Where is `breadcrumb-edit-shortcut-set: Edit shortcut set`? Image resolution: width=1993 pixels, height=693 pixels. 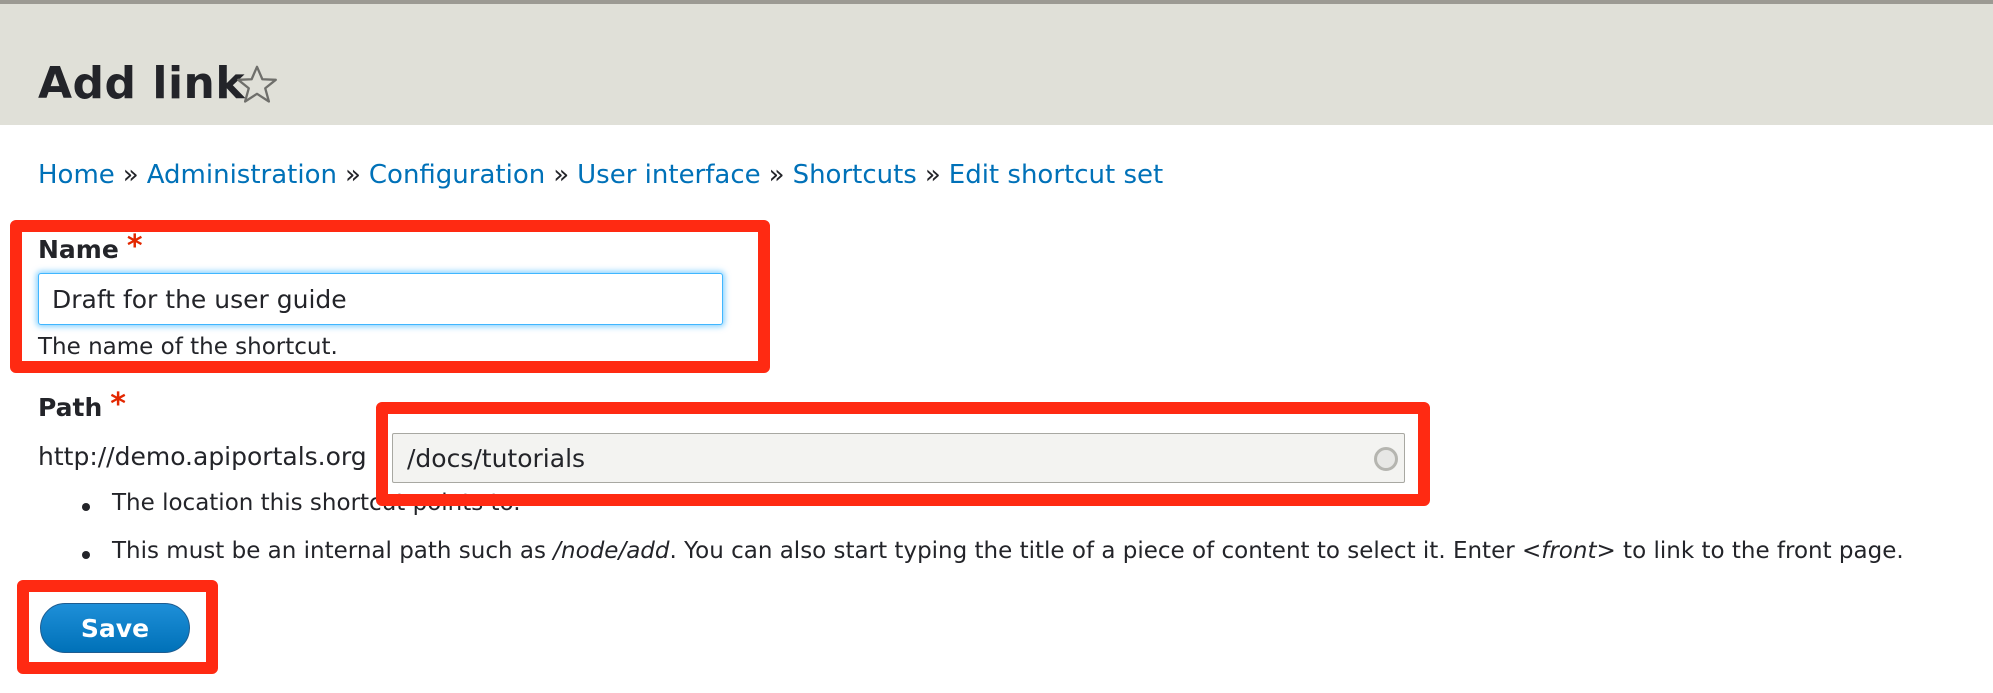 breadcrumb-edit-shortcut-set: Edit shortcut set is located at coordinates (1056, 175).